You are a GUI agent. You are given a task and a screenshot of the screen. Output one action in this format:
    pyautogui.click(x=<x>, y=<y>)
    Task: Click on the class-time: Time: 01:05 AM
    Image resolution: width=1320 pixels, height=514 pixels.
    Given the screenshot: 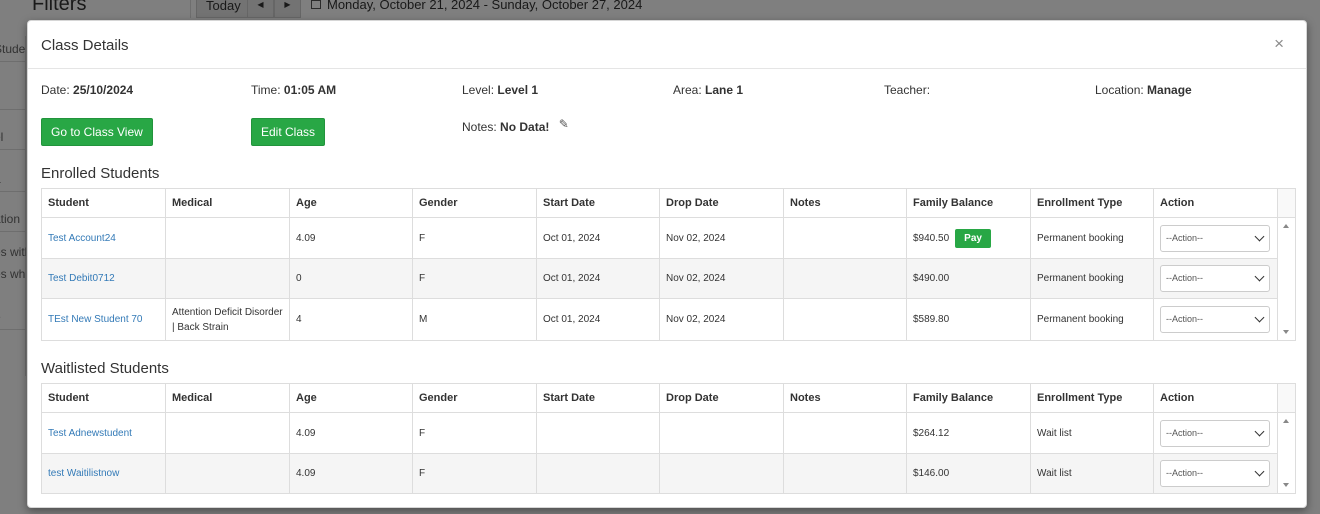 What is the action you would take?
    pyautogui.click(x=293, y=90)
    